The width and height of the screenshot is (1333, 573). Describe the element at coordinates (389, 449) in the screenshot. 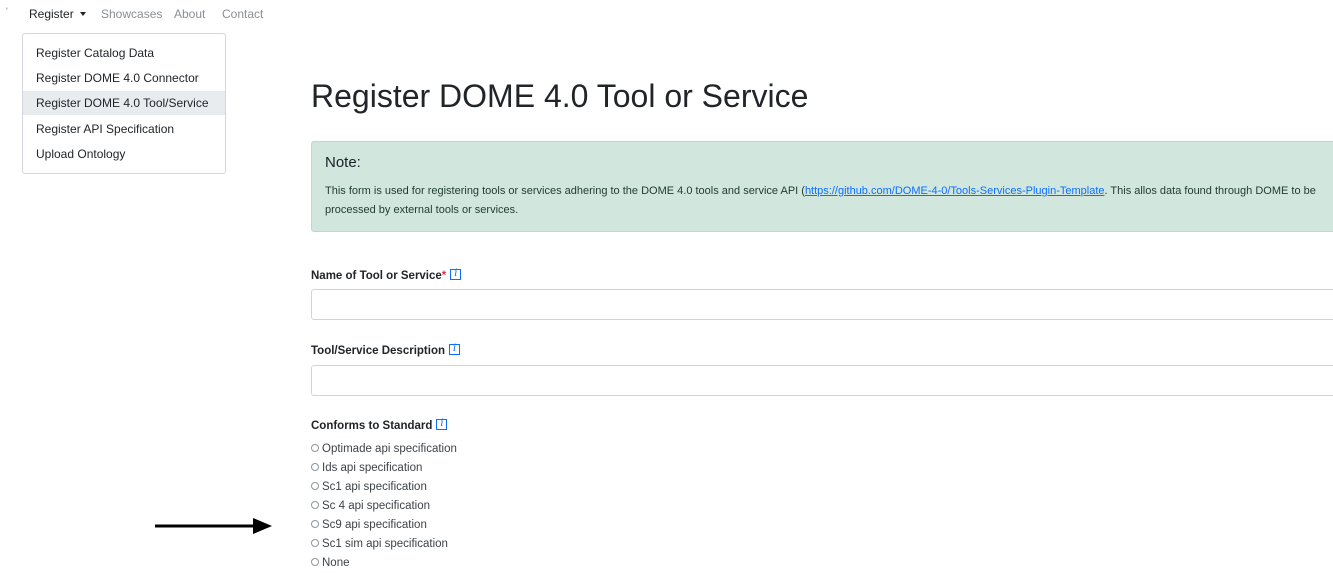

I see `radio-label: Optimade api specification` at that location.